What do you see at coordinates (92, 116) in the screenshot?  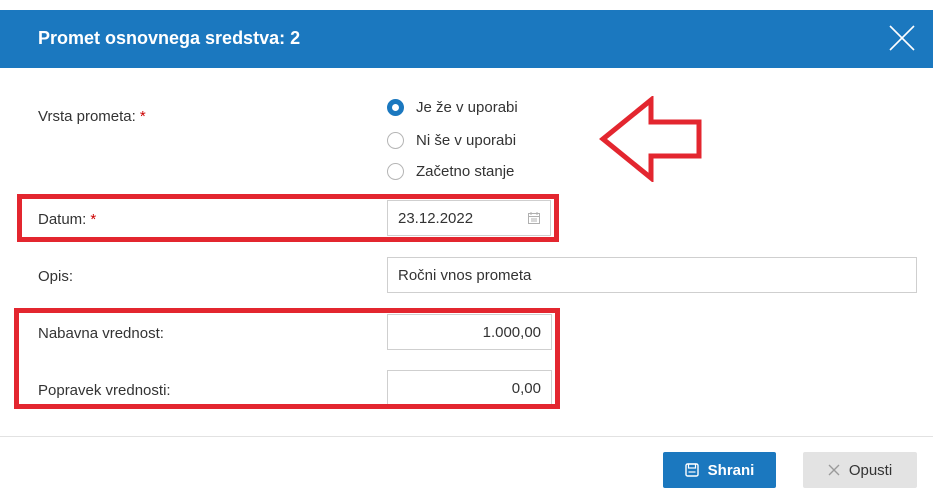 I see `transaction-type-label: Vrsta prometa: *` at bounding box center [92, 116].